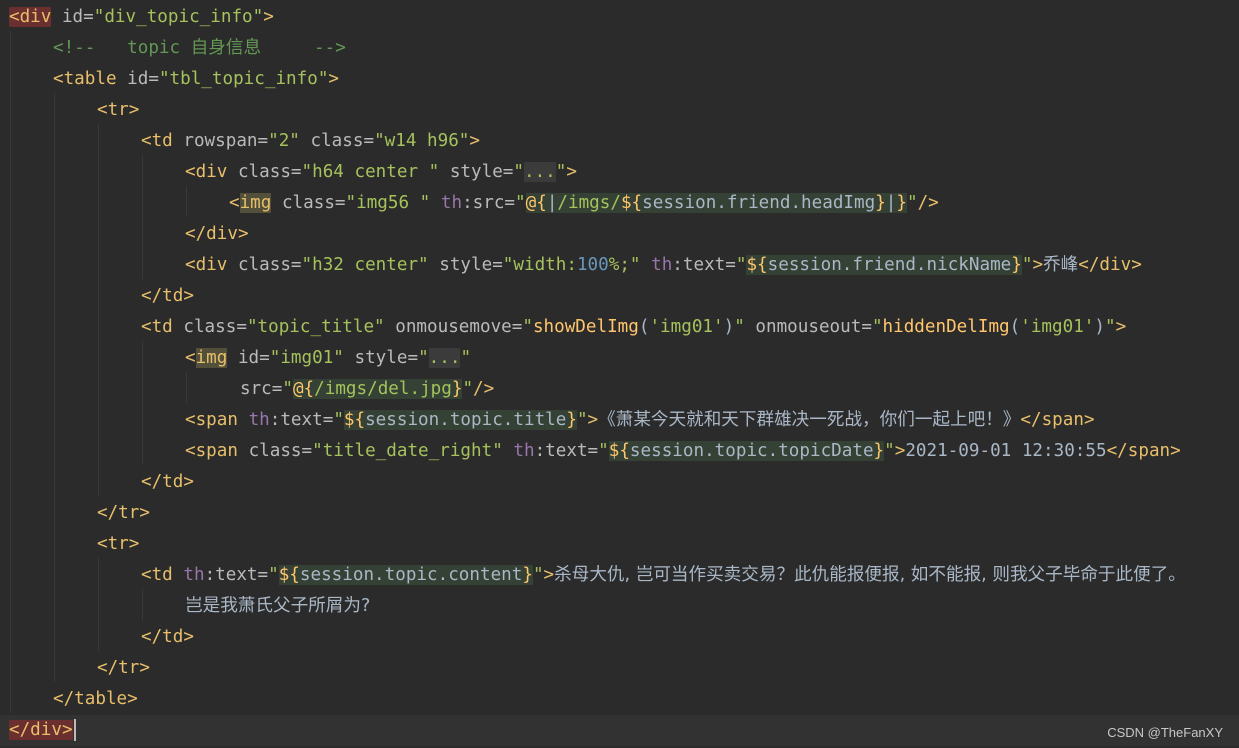  I want to click on code-line-16: </td>, so click(619, 482).